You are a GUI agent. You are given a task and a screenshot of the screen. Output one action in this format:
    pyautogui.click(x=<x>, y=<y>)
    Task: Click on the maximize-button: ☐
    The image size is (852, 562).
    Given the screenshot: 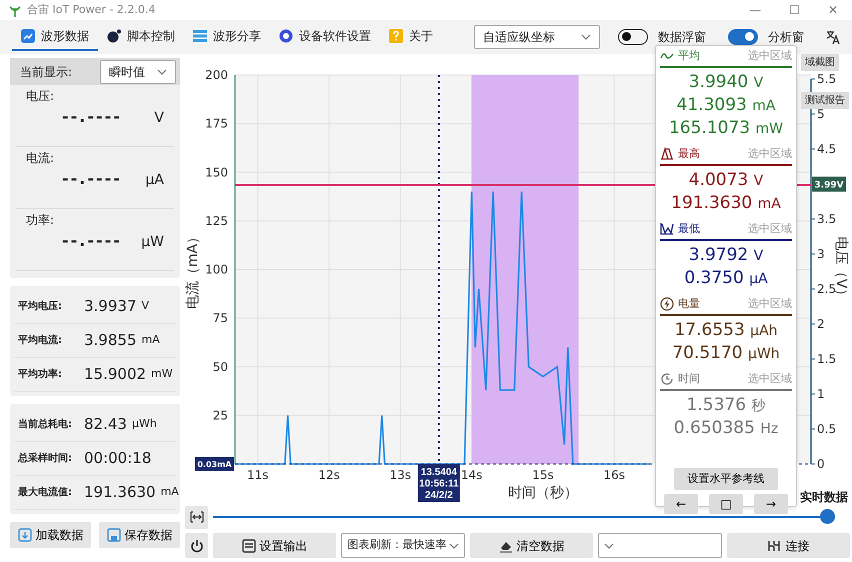 What is the action you would take?
    pyautogui.click(x=794, y=10)
    